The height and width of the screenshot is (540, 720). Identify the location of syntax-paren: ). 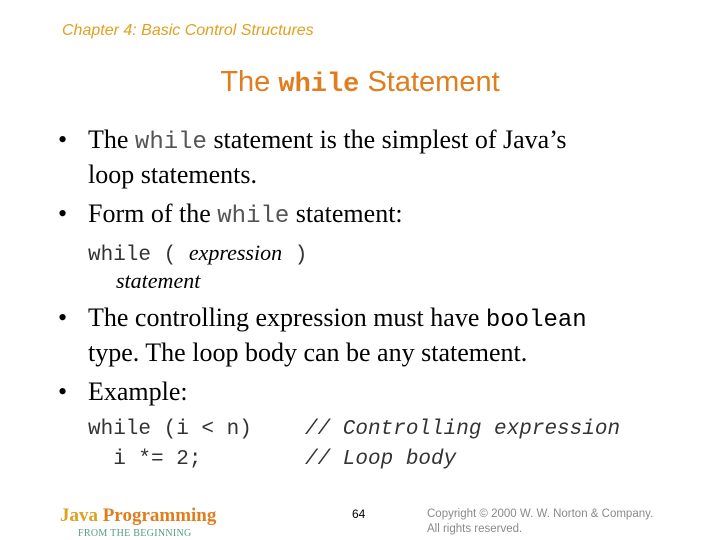
(295, 255).